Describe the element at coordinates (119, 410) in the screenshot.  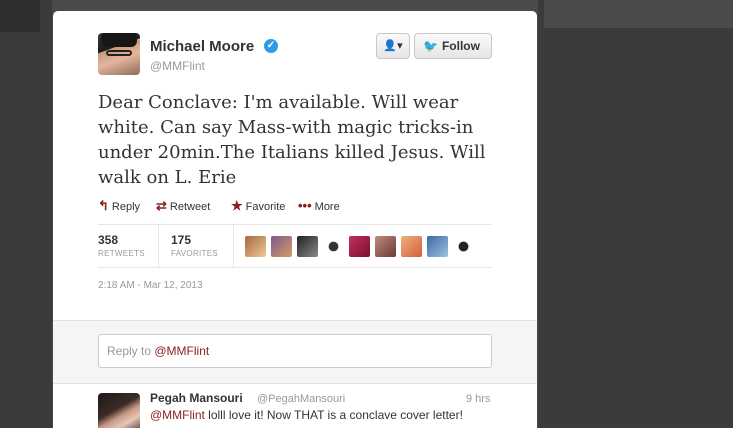
I see `reply-author-avatar` at that location.